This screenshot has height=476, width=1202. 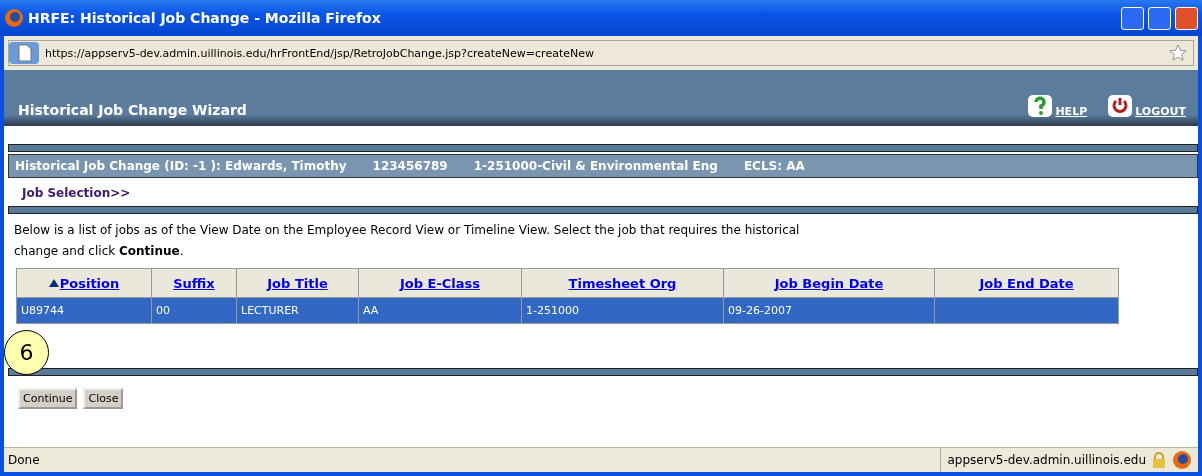 What do you see at coordinates (595, 166) in the screenshot?
I see `info-text: 1-251000-Civil & Environmental Eng` at bounding box center [595, 166].